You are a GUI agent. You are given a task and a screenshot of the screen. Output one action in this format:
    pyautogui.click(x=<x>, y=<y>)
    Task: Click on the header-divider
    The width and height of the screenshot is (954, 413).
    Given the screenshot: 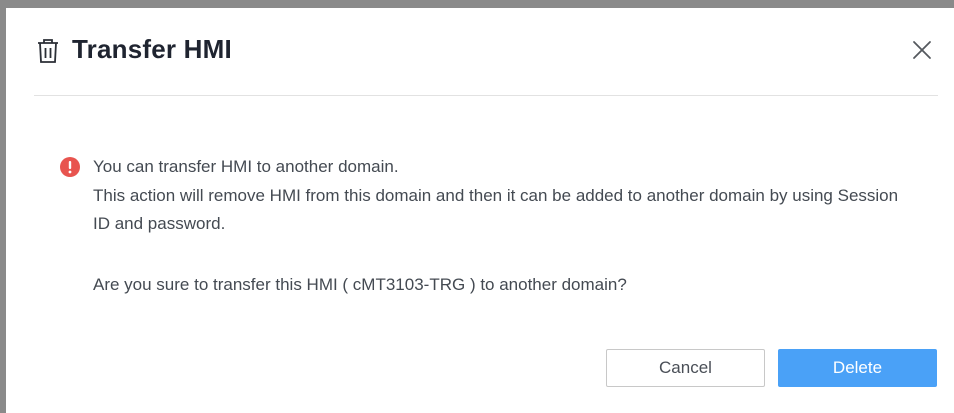 What is the action you would take?
    pyautogui.click(x=486, y=95)
    